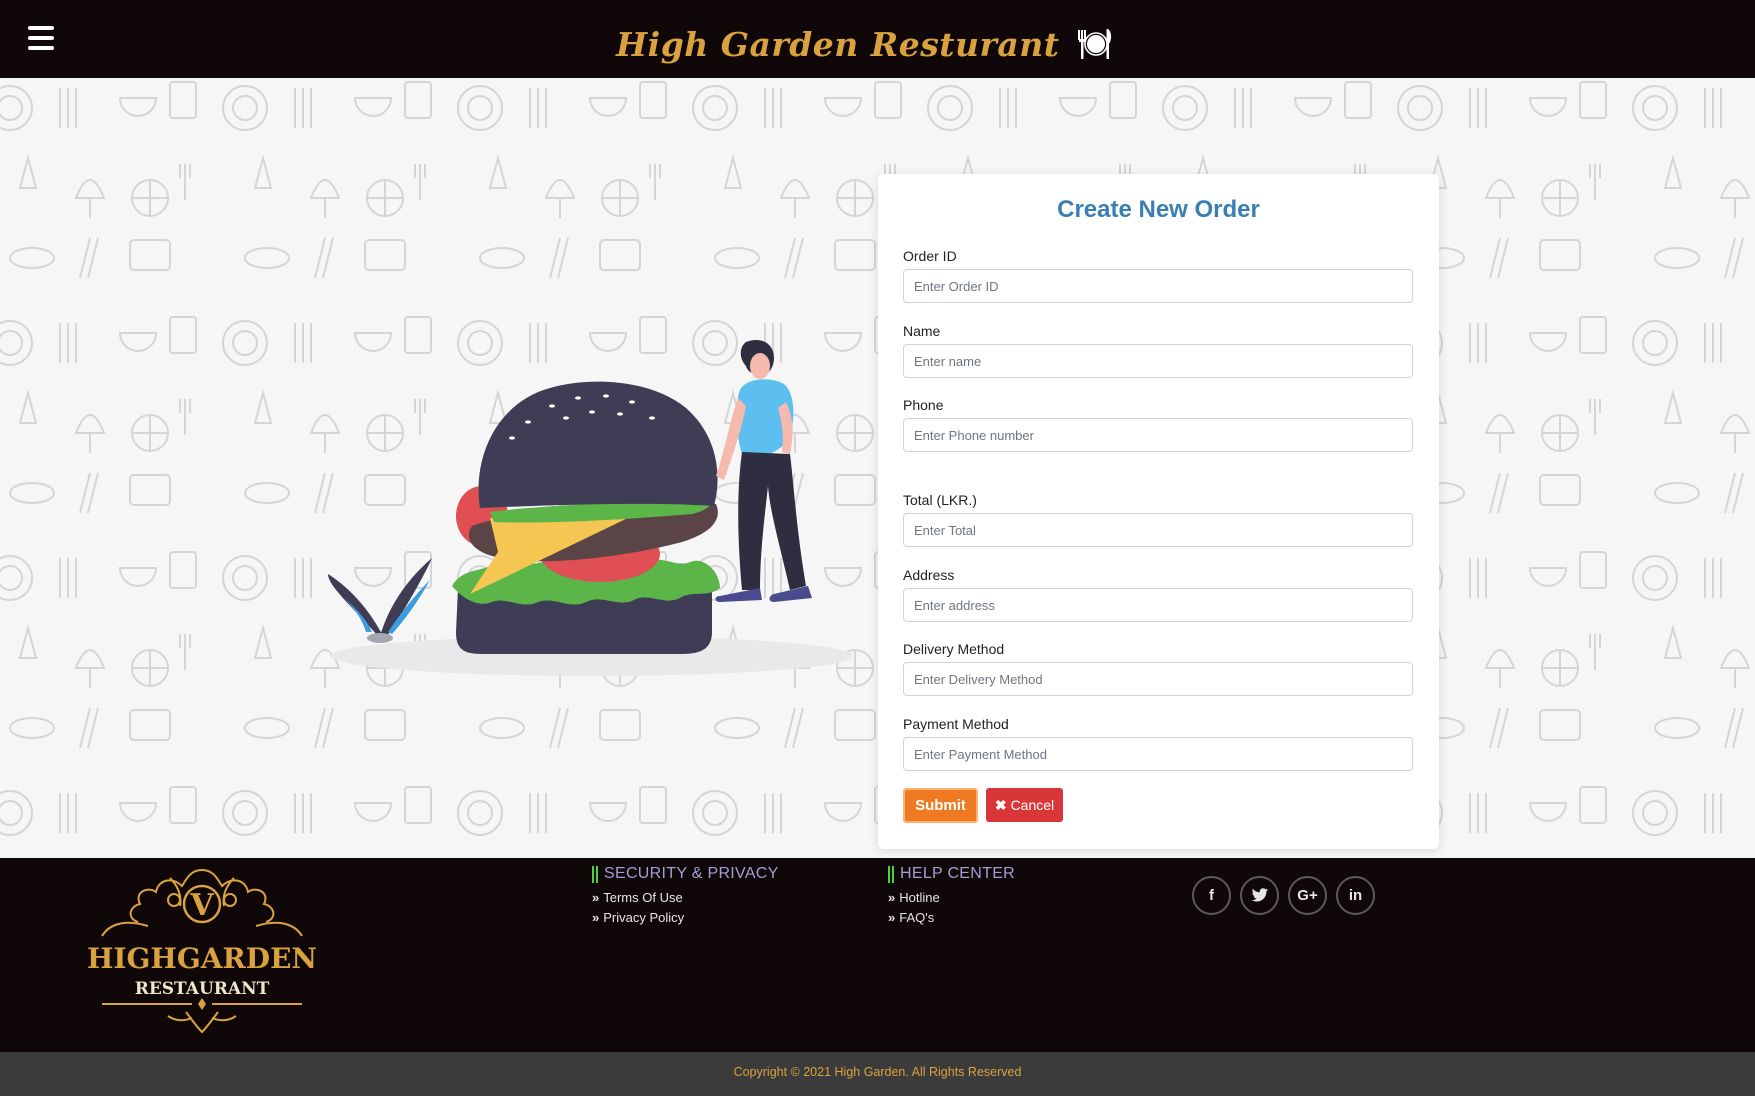  I want to click on google-plus-icon: G+, so click(1307, 895).